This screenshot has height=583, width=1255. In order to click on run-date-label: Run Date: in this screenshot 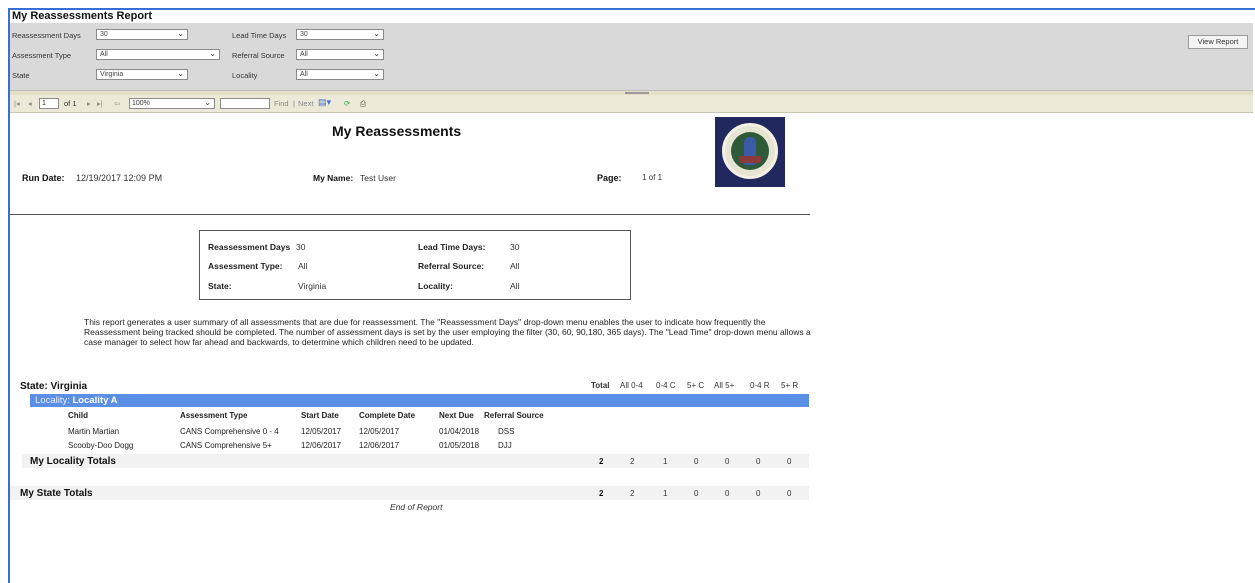, I will do `click(43, 178)`.